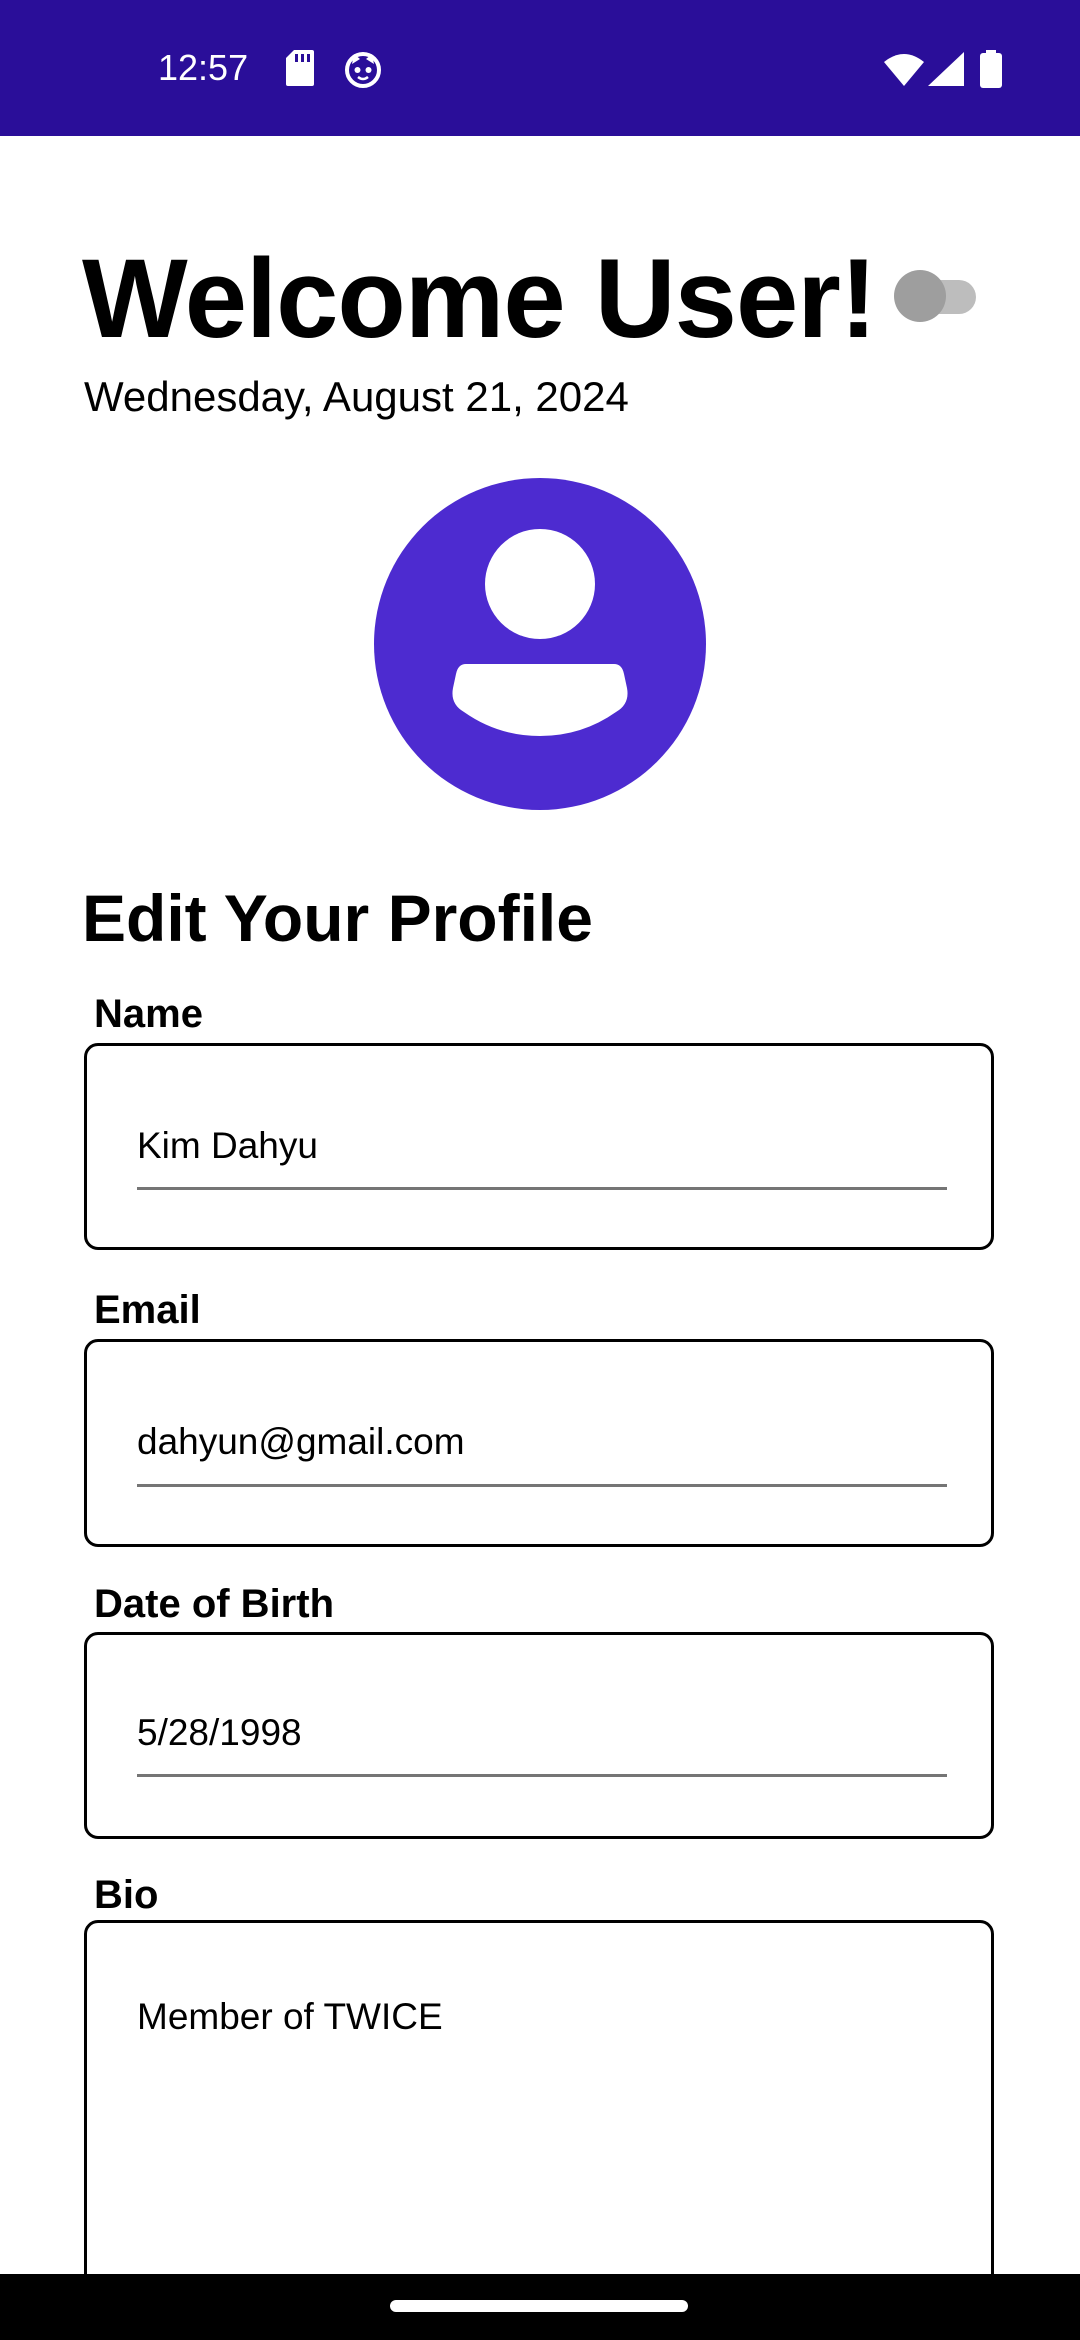 The image size is (1080, 2340). I want to click on bio-field: Member of TWICE, so click(539, 2110).